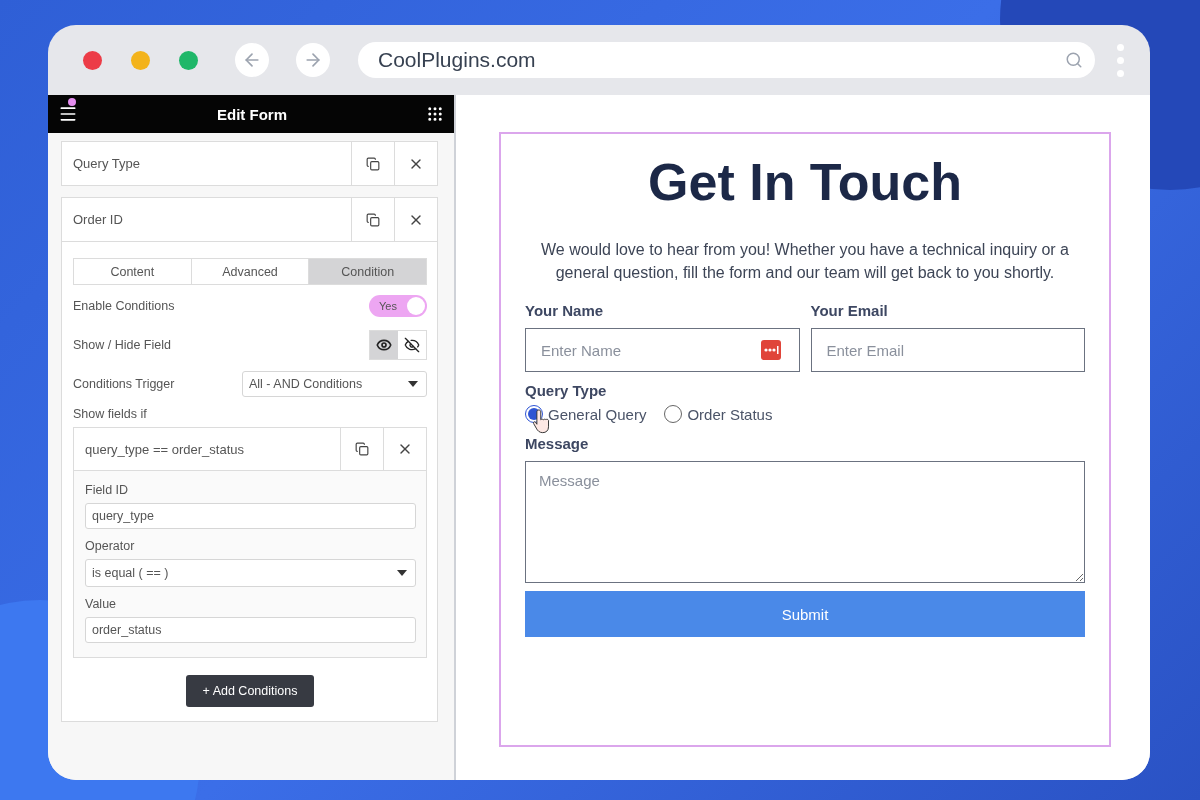 This screenshot has height=800, width=1200. What do you see at coordinates (805, 261) in the screenshot?
I see `form-description: We would love to hear from you! Whether you have a technical inquiry or a general question, fill the form and our team will get back to you shortly.` at bounding box center [805, 261].